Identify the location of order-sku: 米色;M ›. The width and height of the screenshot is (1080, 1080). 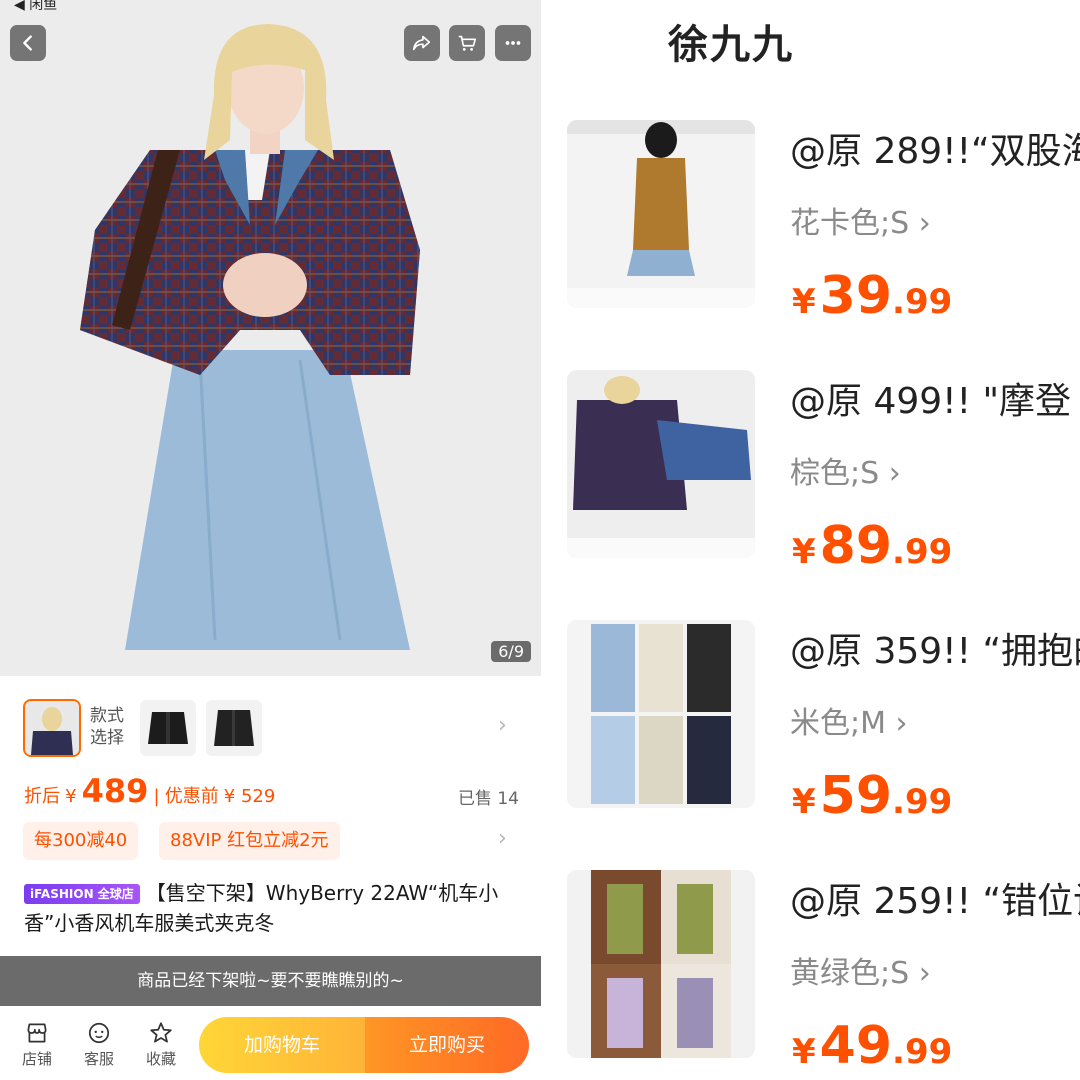
(849, 720).